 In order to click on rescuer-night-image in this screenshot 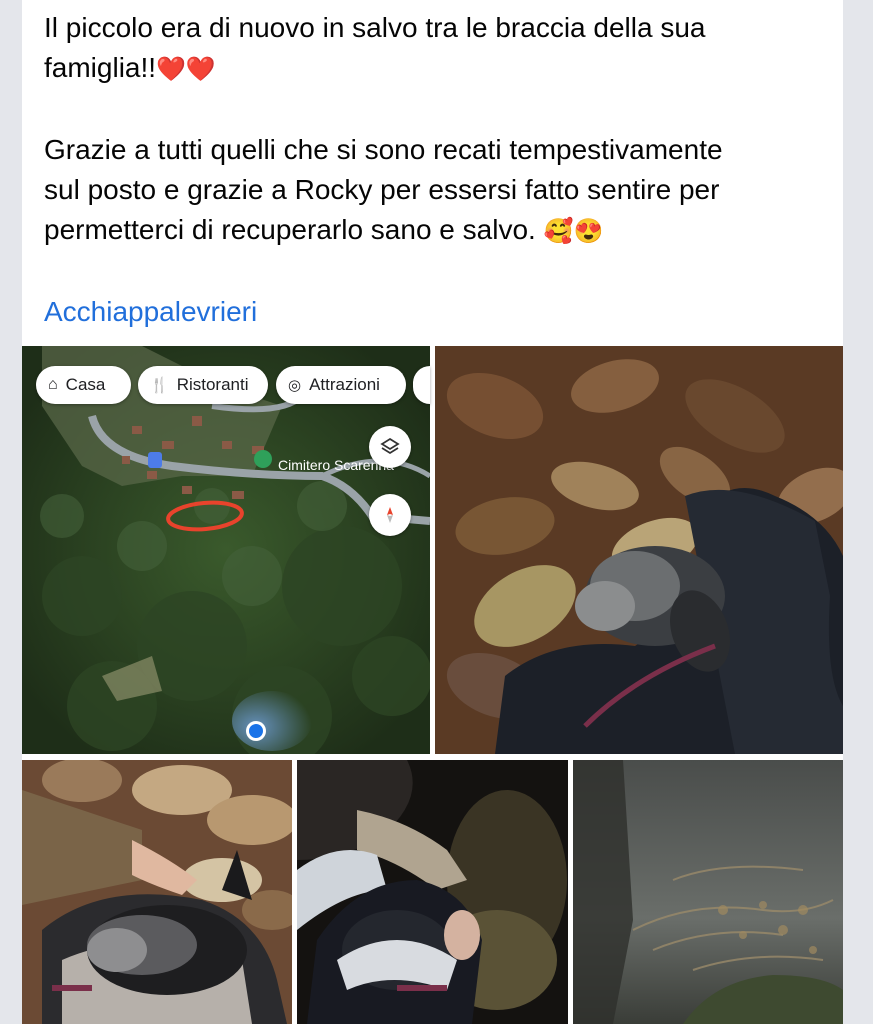, I will do `click(432, 892)`.